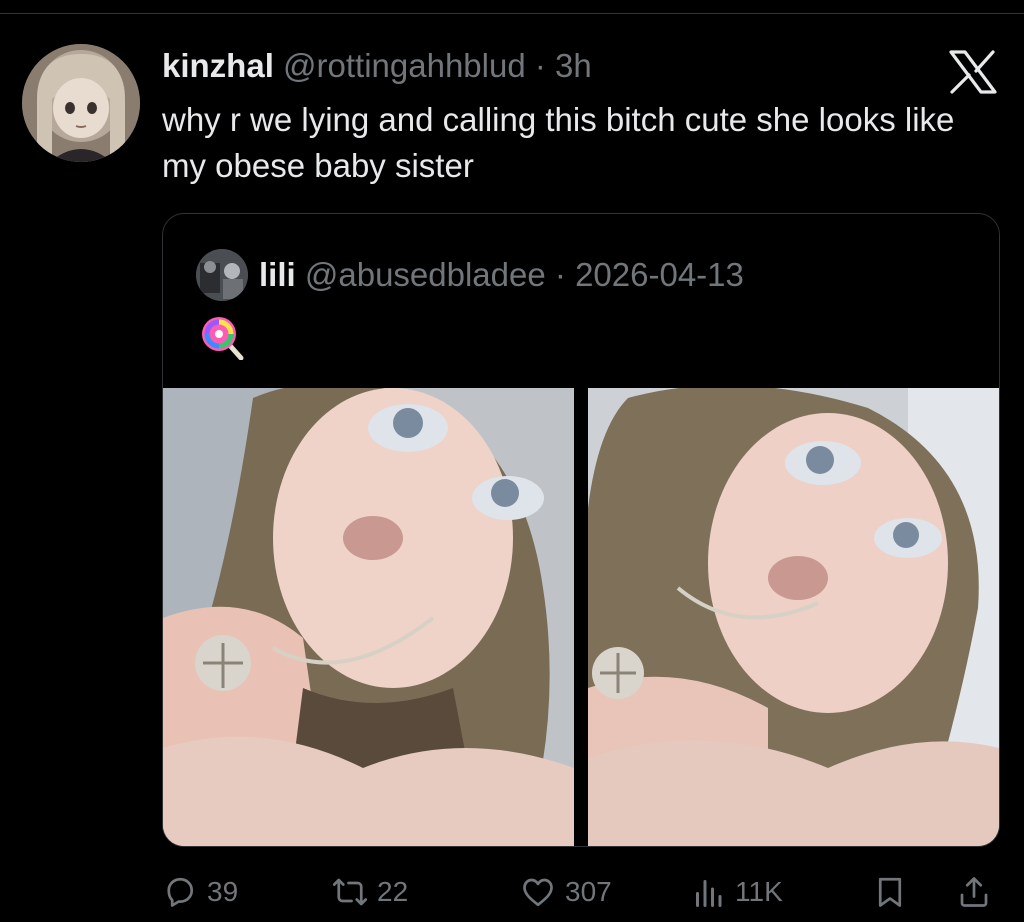  What do you see at coordinates (370, 892) in the screenshot?
I see `repost-button: 22` at bounding box center [370, 892].